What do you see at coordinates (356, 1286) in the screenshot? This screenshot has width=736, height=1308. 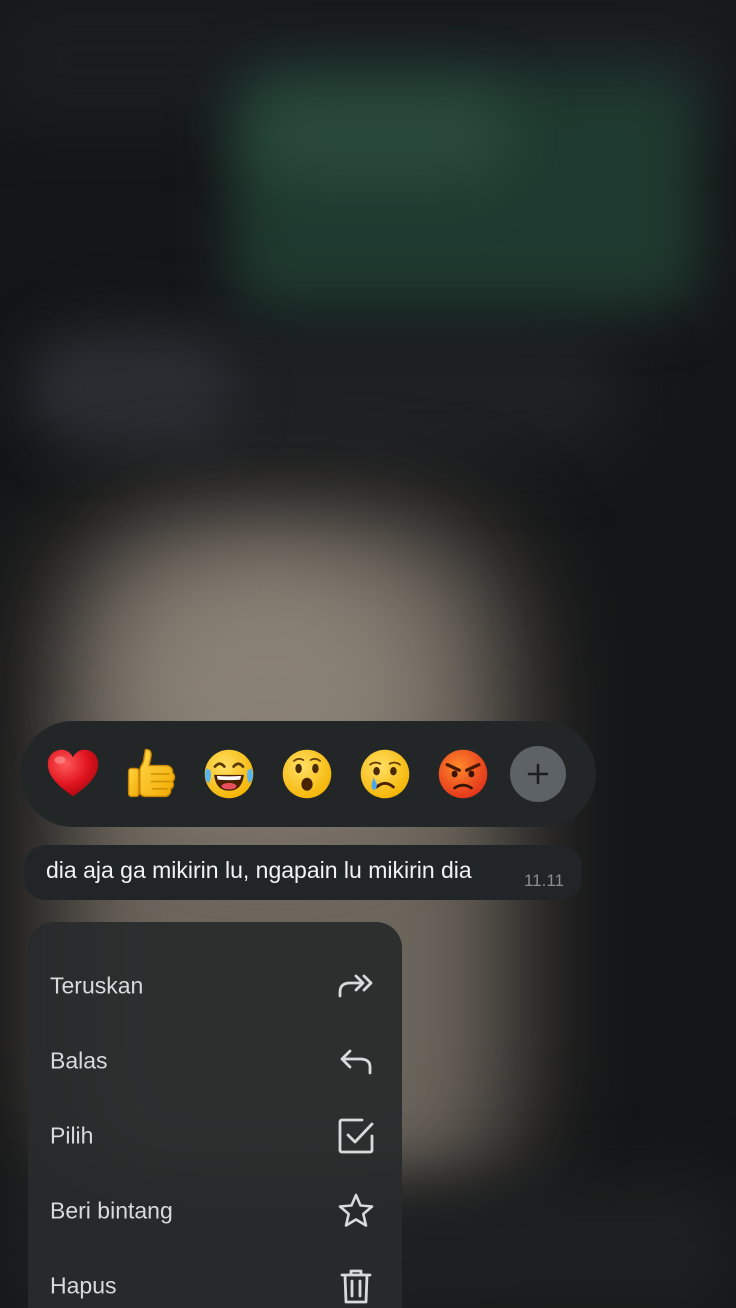 I see `trash-icon` at bounding box center [356, 1286].